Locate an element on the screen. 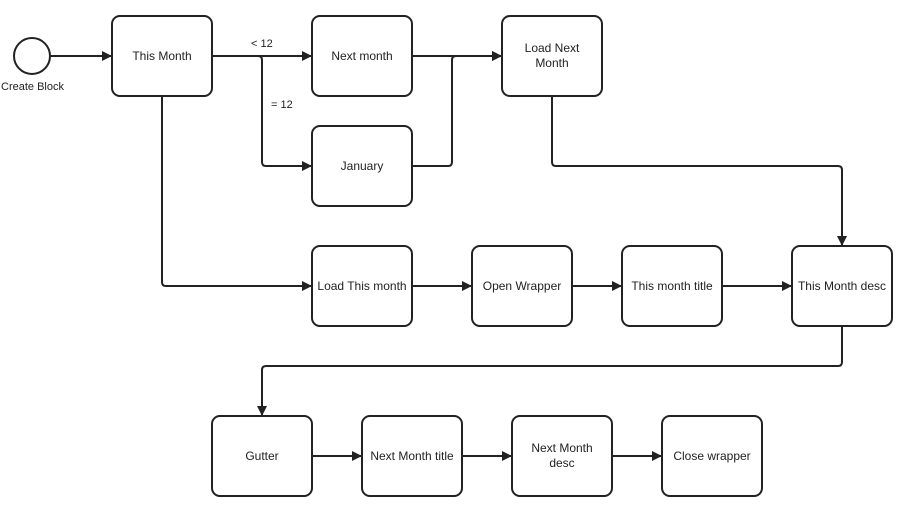 The height and width of the screenshot is (508, 905). node-january: January is located at coordinates (362, 166).